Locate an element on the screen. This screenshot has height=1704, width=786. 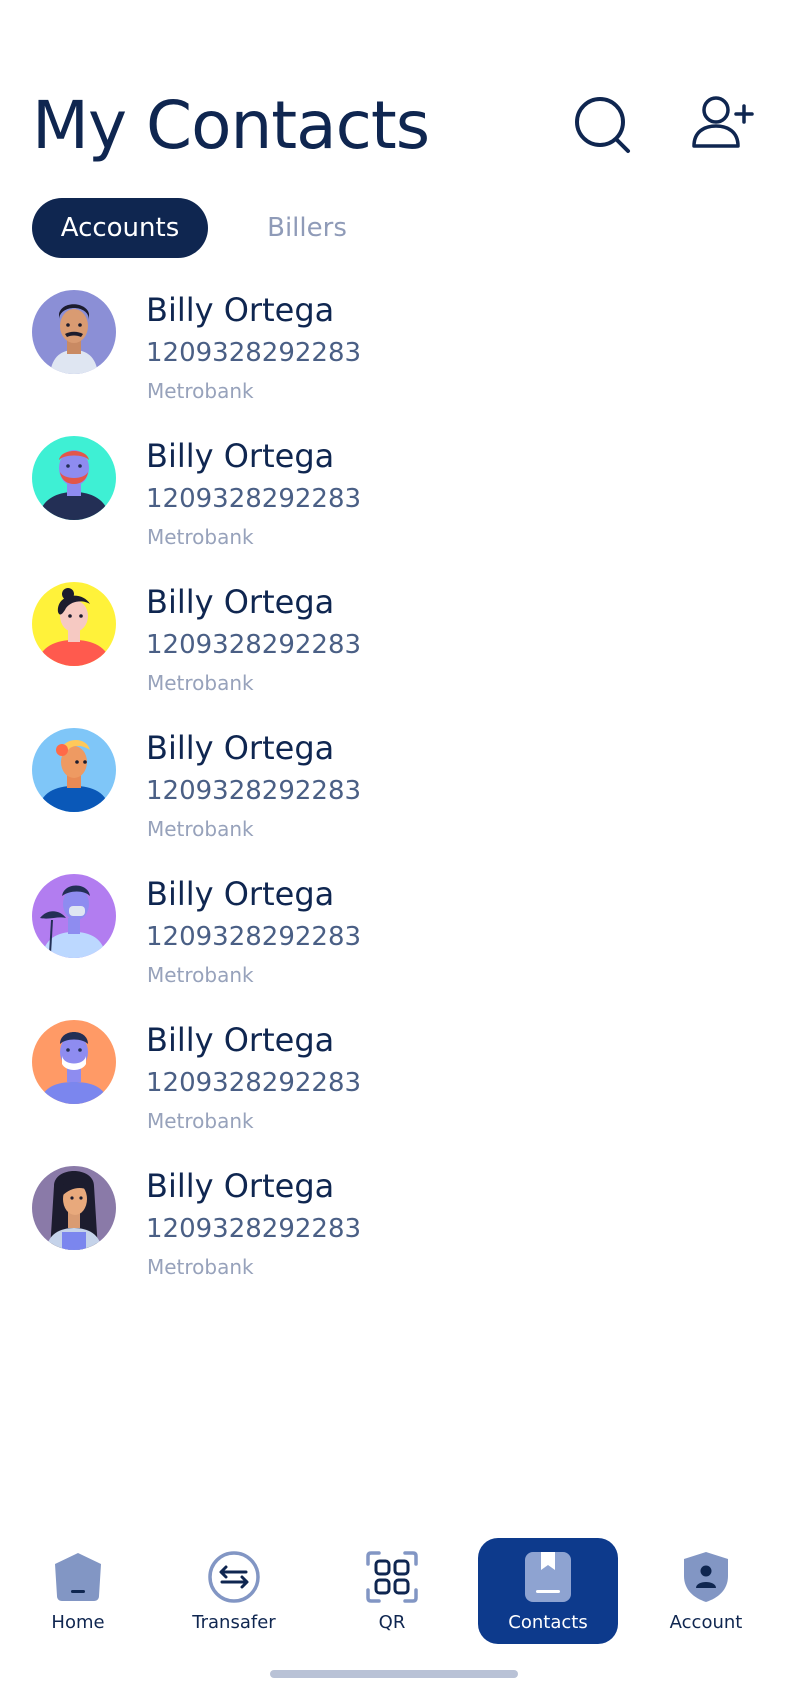
user-plus-icon is located at coordinates (723, 122).